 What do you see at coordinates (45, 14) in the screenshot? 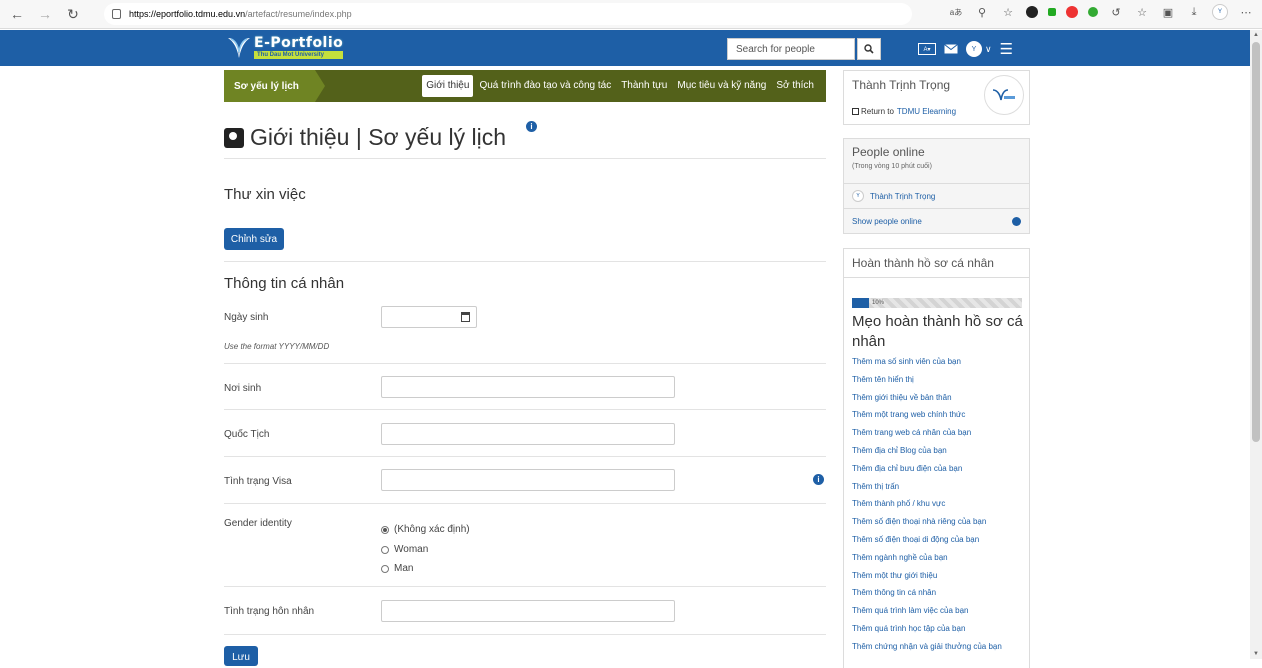
I see `forward-icon: →` at bounding box center [45, 14].